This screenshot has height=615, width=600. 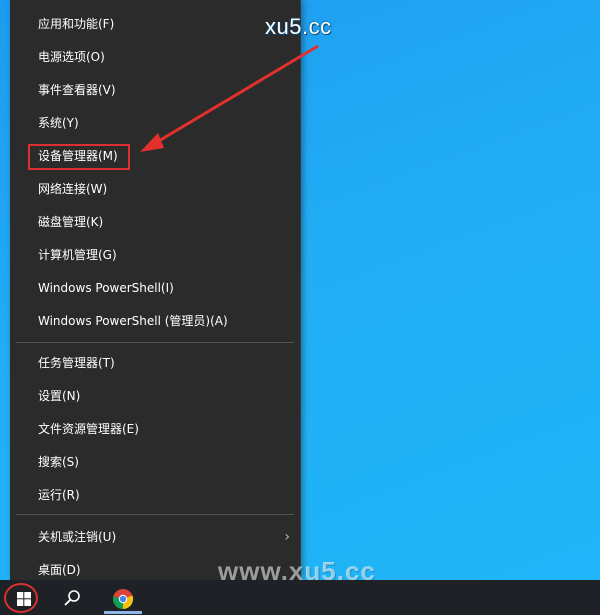 What do you see at coordinates (155, 189) in the screenshot?
I see `menu-item-network-connections: 网络连接(W)` at bounding box center [155, 189].